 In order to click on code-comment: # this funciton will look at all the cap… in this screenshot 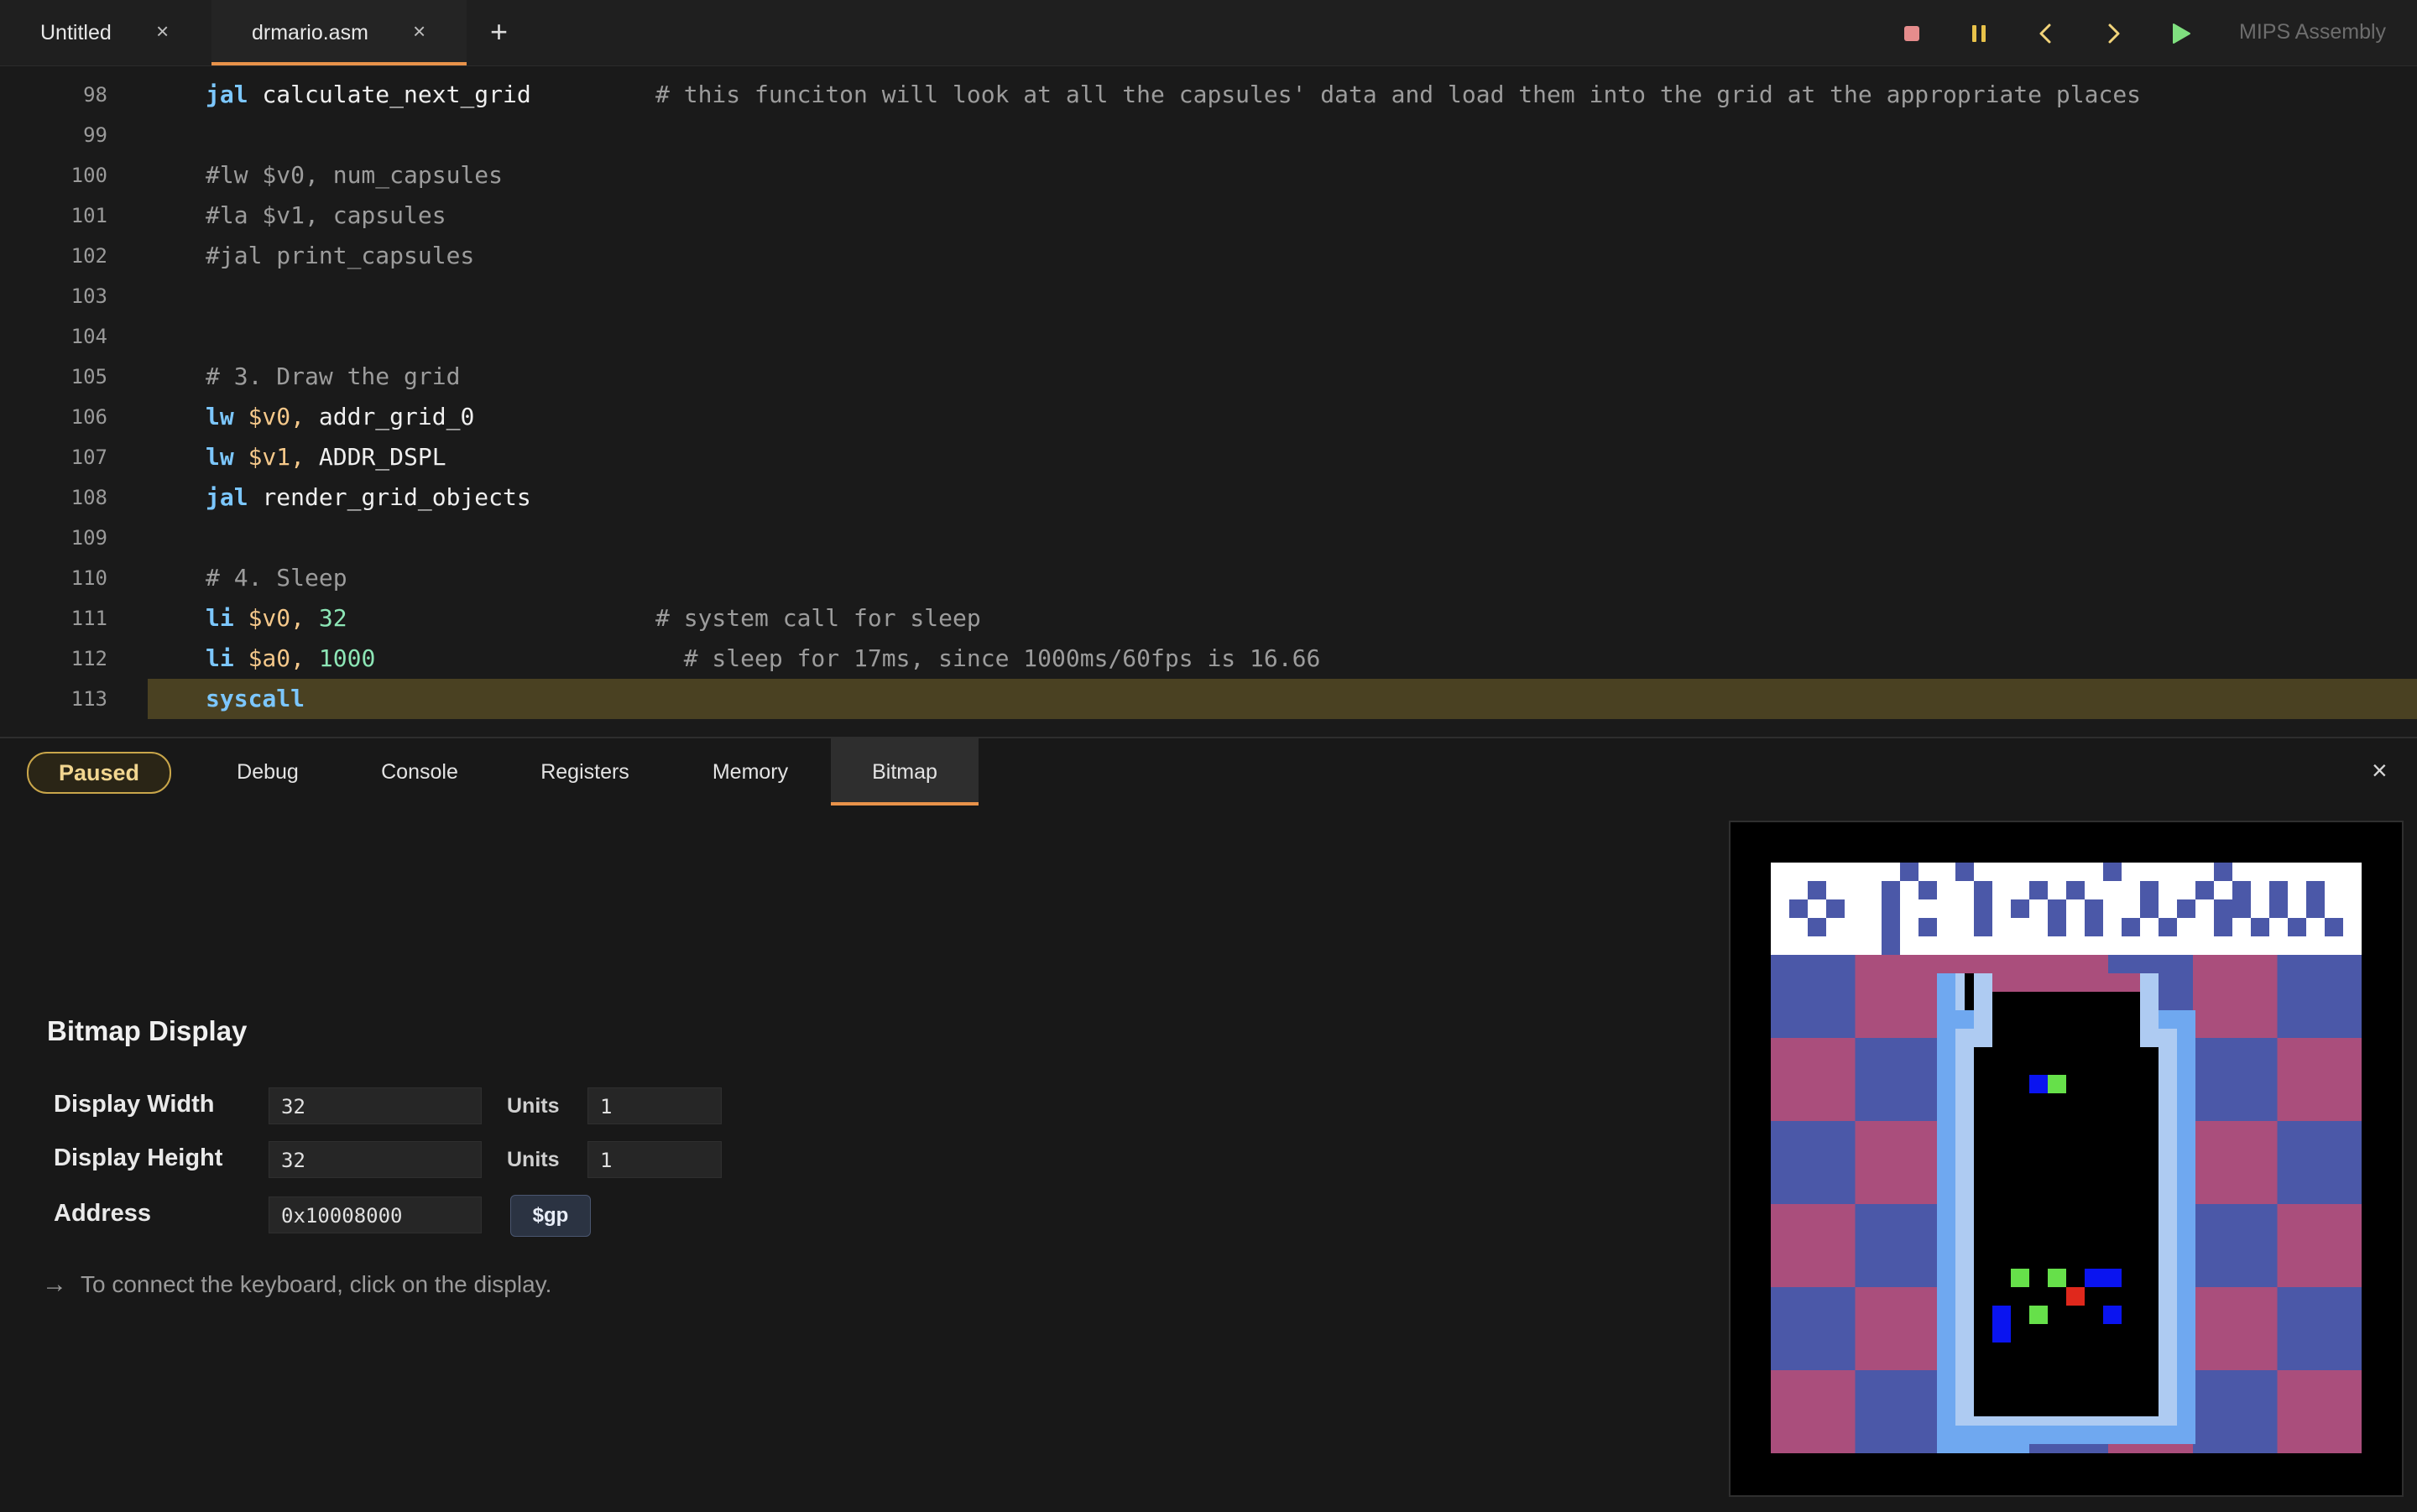, I will do `click(1398, 94)`.